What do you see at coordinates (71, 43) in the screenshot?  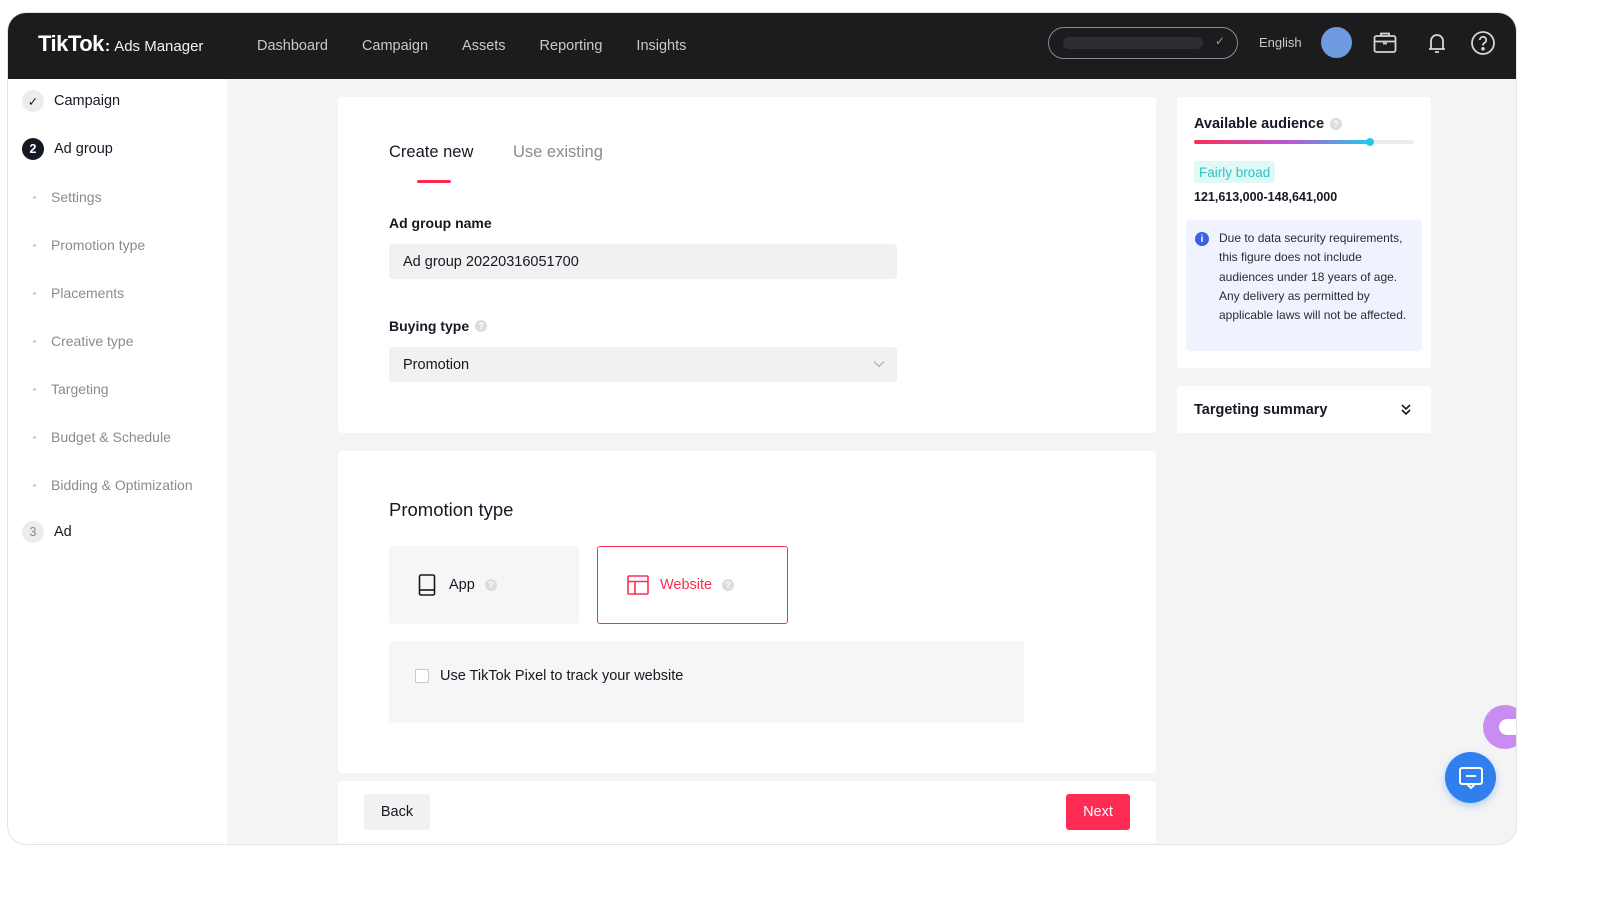 I see `brand-name: TikTok` at bounding box center [71, 43].